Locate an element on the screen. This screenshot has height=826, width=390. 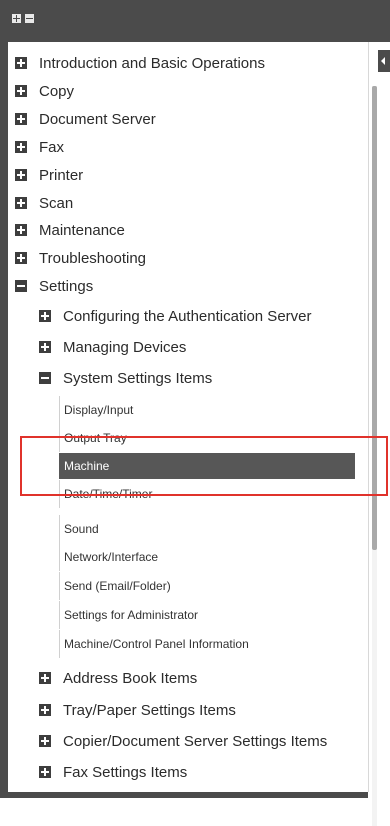
toc-item-label: Fax is located at coordinates (52, 147).